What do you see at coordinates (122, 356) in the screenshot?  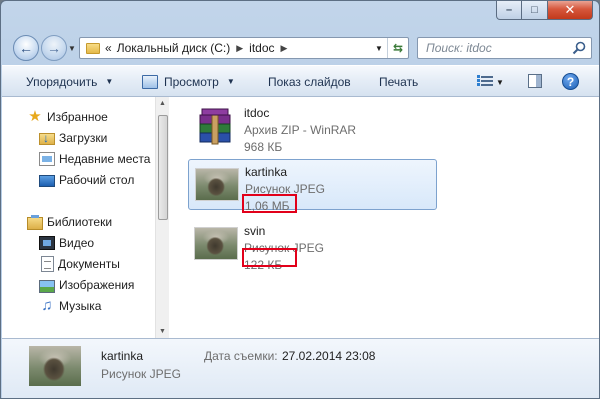 I see `details-file-name: kartinka` at bounding box center [122, 356].